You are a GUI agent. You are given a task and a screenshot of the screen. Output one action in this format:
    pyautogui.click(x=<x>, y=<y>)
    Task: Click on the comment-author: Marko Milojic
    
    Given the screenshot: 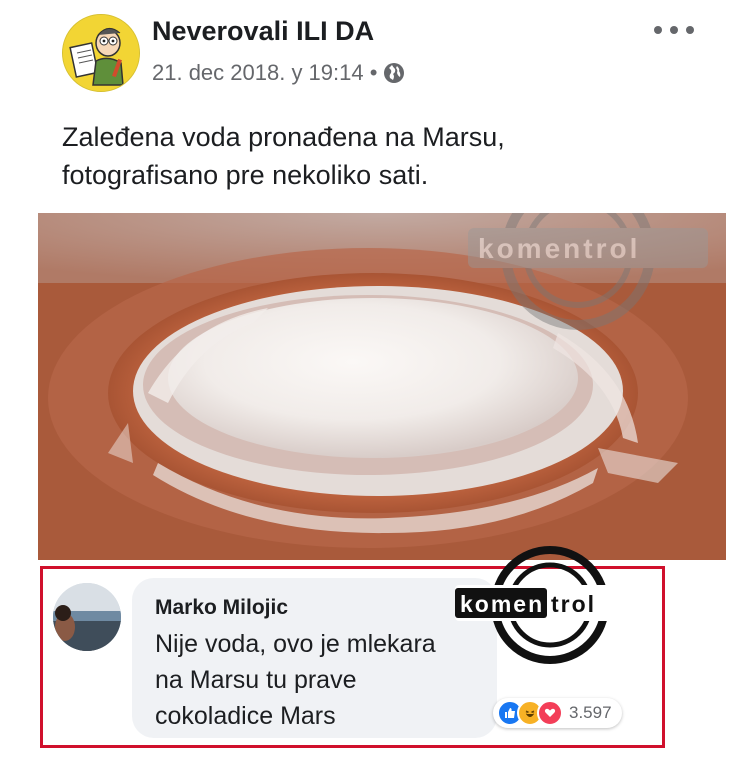 What is the action you would take?
    pyautogui.click(x=221, y=608)
    